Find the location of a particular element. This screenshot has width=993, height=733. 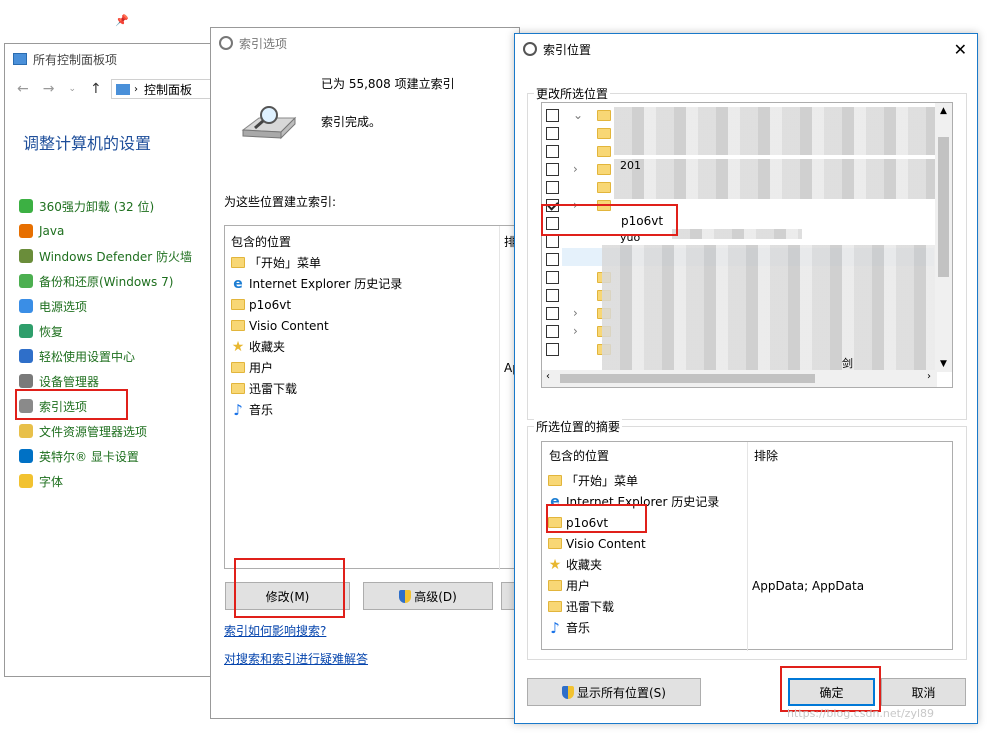

cancel-button: 取消 is located at coordinates (923, 692).